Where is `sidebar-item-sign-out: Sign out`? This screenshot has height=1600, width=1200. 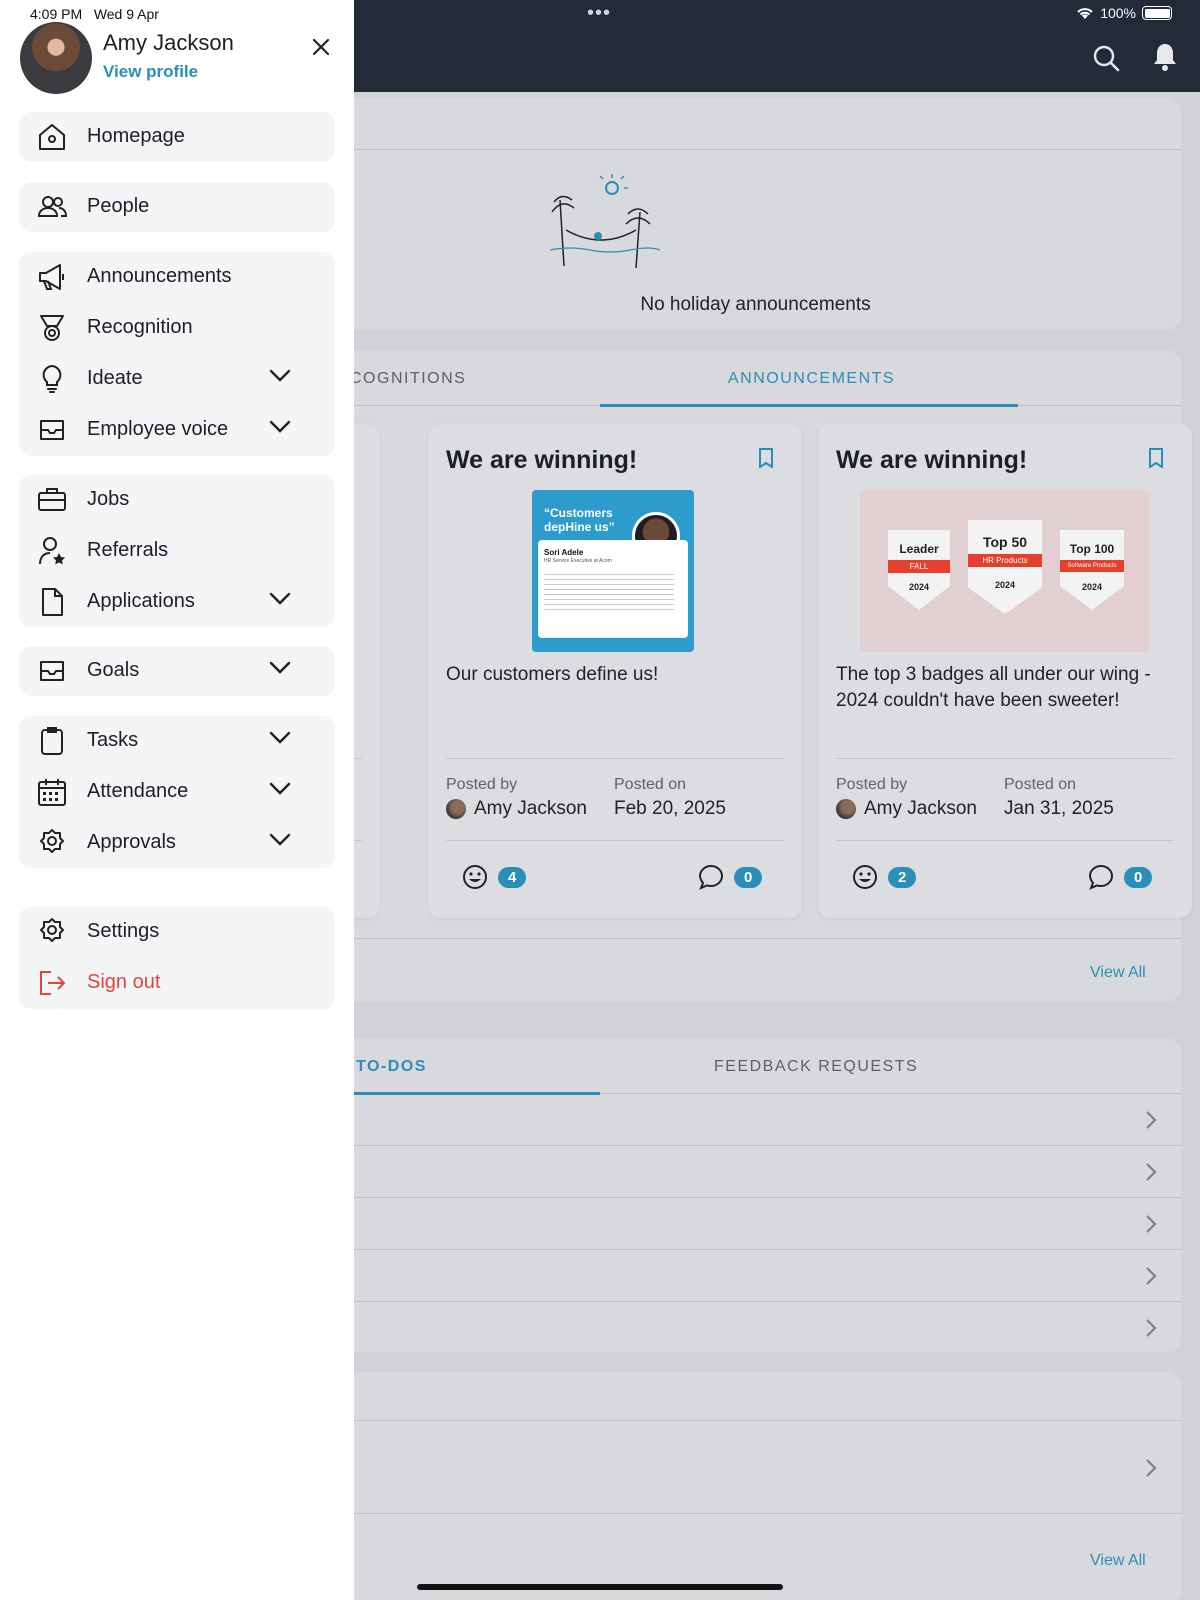
sidebar-item-sign-out: Sign out is located at coordinates (177, 983).